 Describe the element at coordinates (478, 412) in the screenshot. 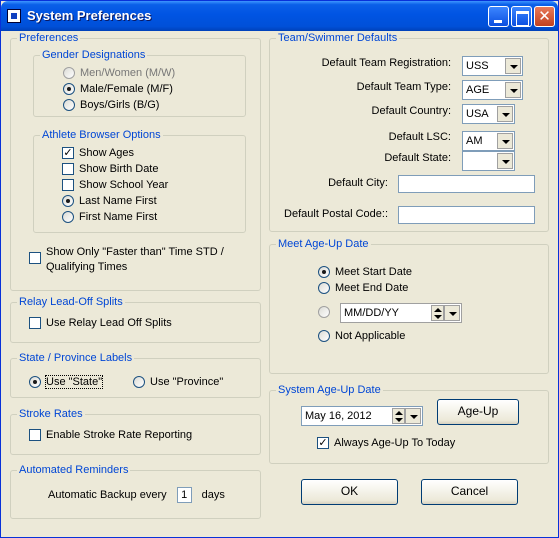

I see `age-up-button: Age-Up` at that location.